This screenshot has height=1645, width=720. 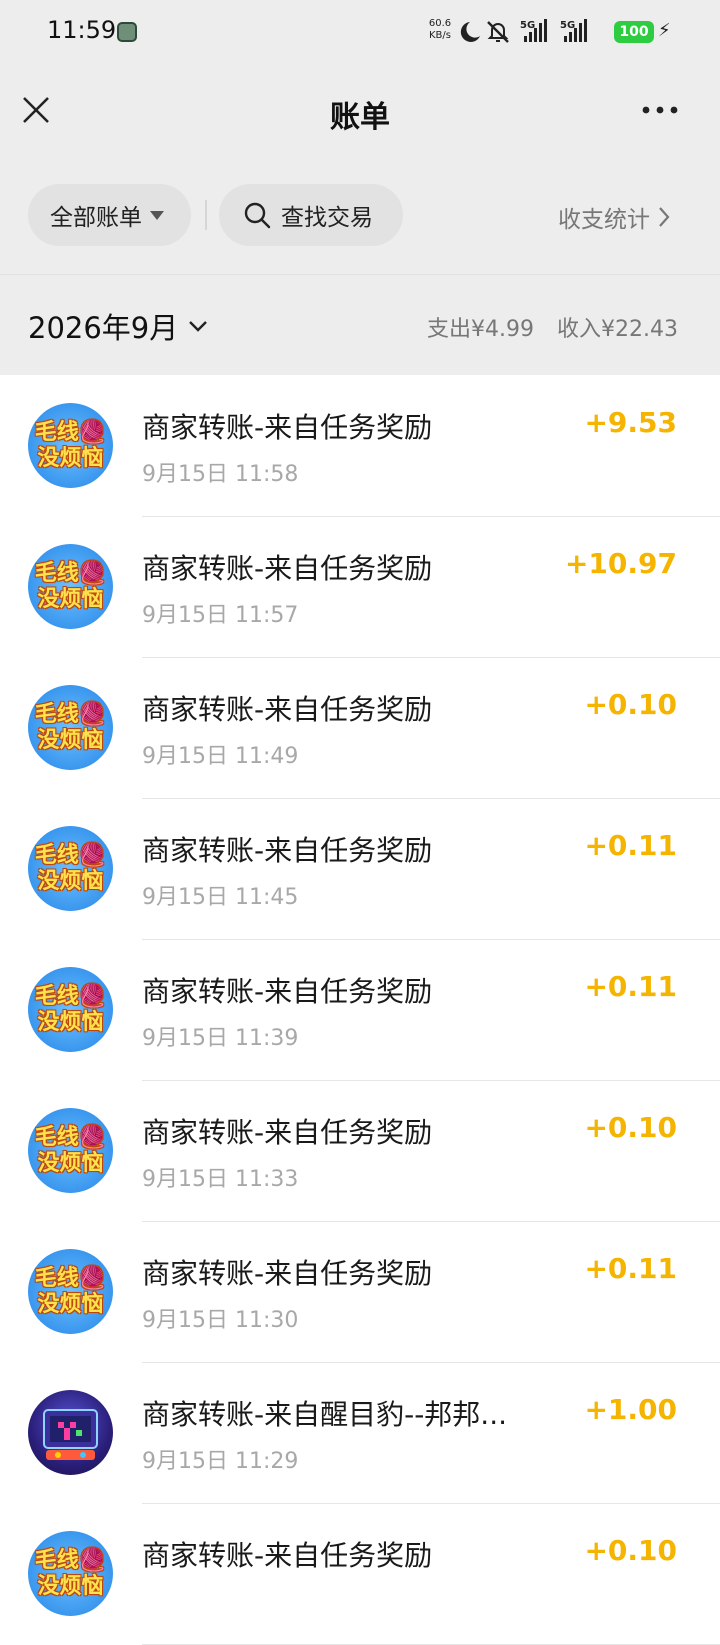 I want to click on network-speed: 60.6 KB/s, so click(x=440, y=29).